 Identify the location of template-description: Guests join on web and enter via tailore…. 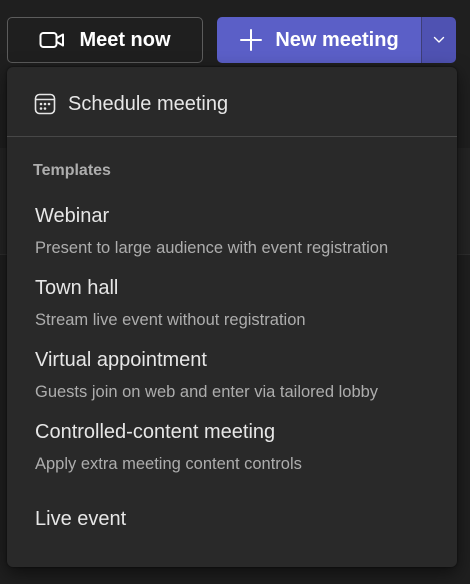
(207, 392).